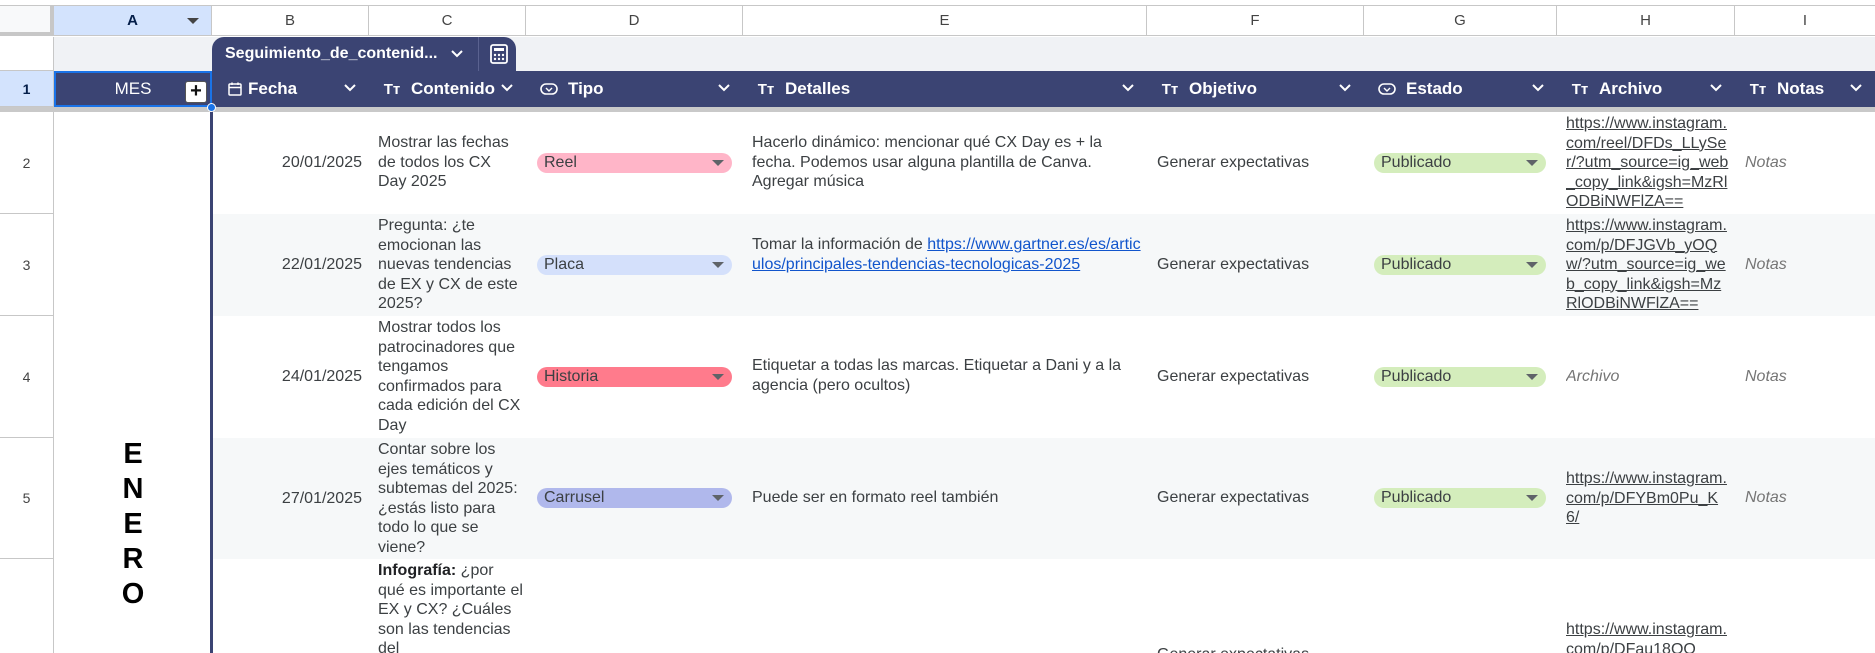 The width and height of the screenshot is (1875, 653). Describe the element at coordinates (27, 163) in the screenshot. I see `row-header-2: 2` at that location.